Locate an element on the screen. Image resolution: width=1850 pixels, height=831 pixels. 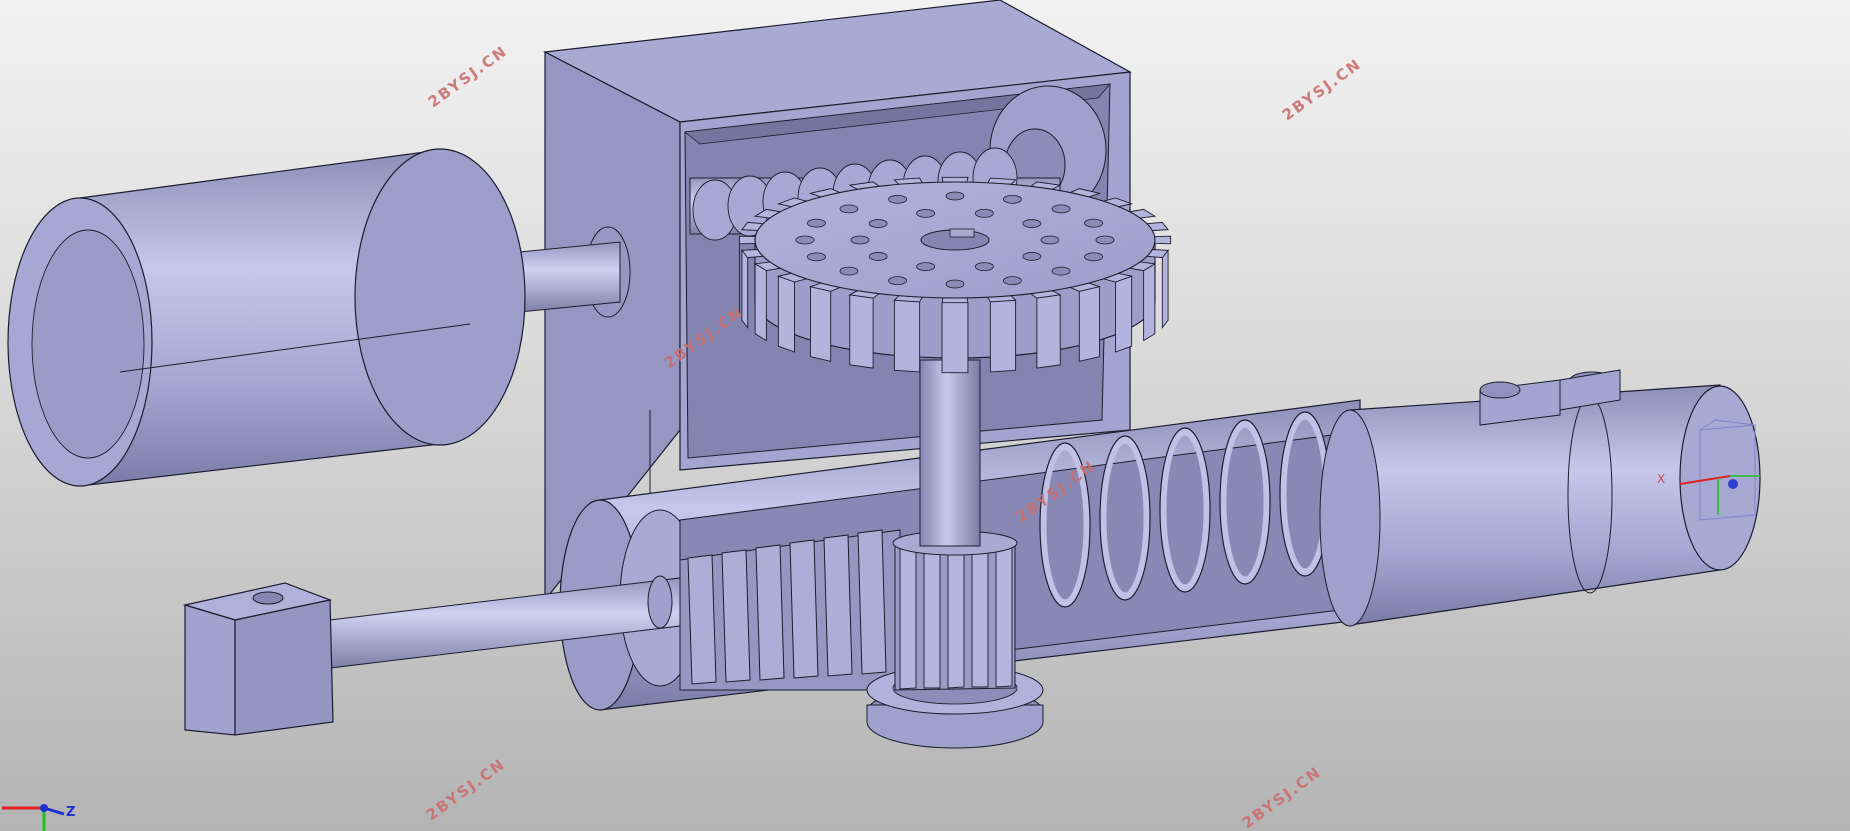
end-cap-cylinder is located at coordinates (1540, 498).